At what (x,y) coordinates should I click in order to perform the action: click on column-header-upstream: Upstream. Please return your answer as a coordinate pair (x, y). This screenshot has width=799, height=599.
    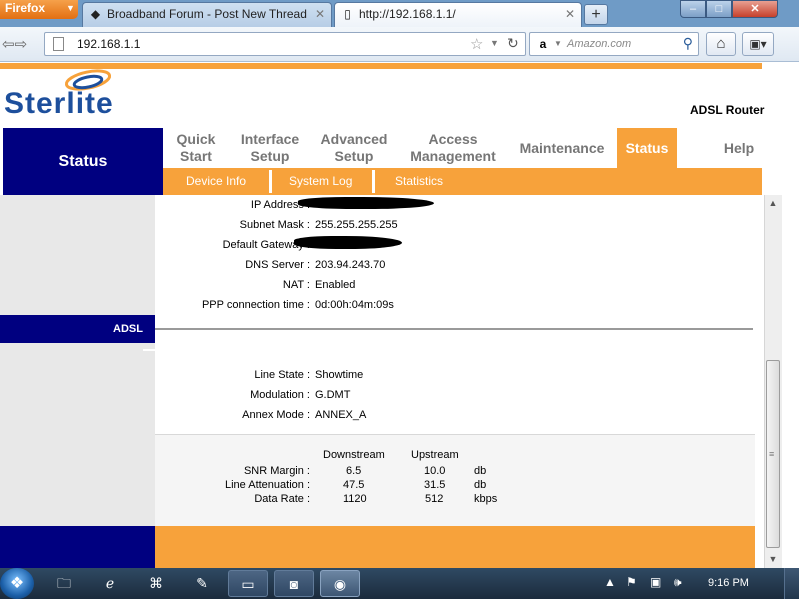
    Looking at the image, I should click on (435, 455).